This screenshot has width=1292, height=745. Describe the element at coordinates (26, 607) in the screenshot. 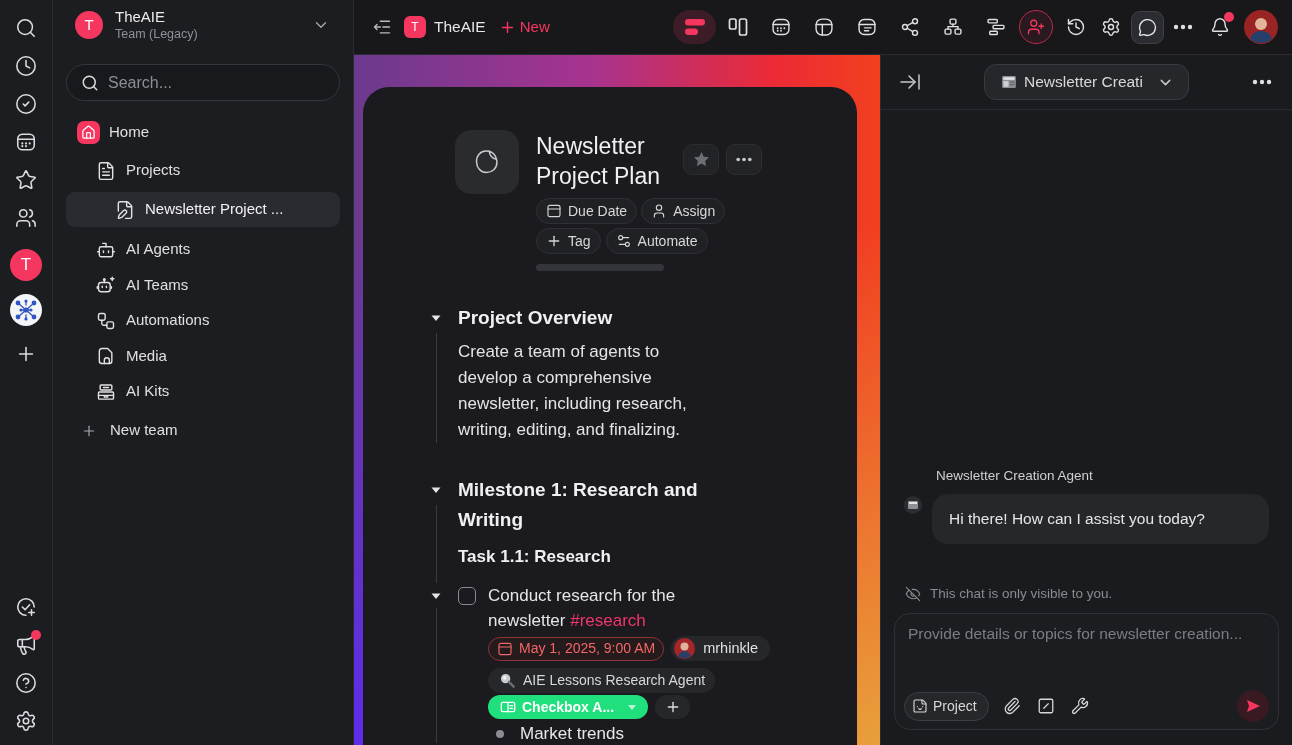

I see `check-plus-icon` at that location.